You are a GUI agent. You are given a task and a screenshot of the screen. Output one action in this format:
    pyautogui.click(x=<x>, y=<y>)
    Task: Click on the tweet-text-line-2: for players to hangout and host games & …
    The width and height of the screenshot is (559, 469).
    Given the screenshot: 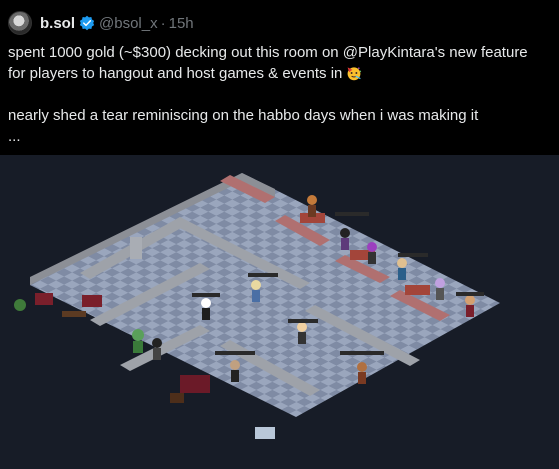 What is the action you would take?
    pyautogui.click(x=280, y=73)
    